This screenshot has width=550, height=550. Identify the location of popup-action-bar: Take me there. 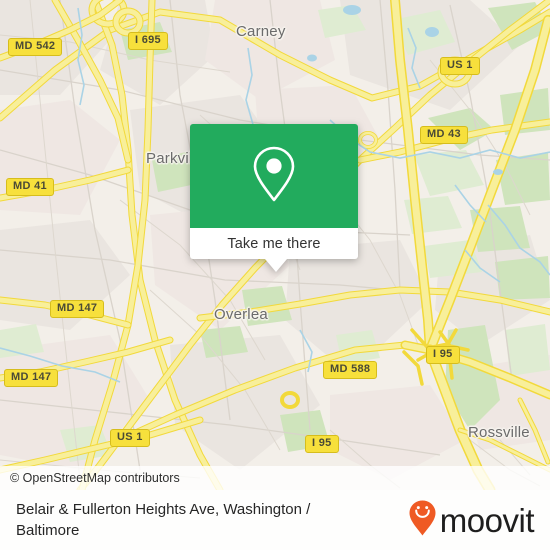
(274, 243).